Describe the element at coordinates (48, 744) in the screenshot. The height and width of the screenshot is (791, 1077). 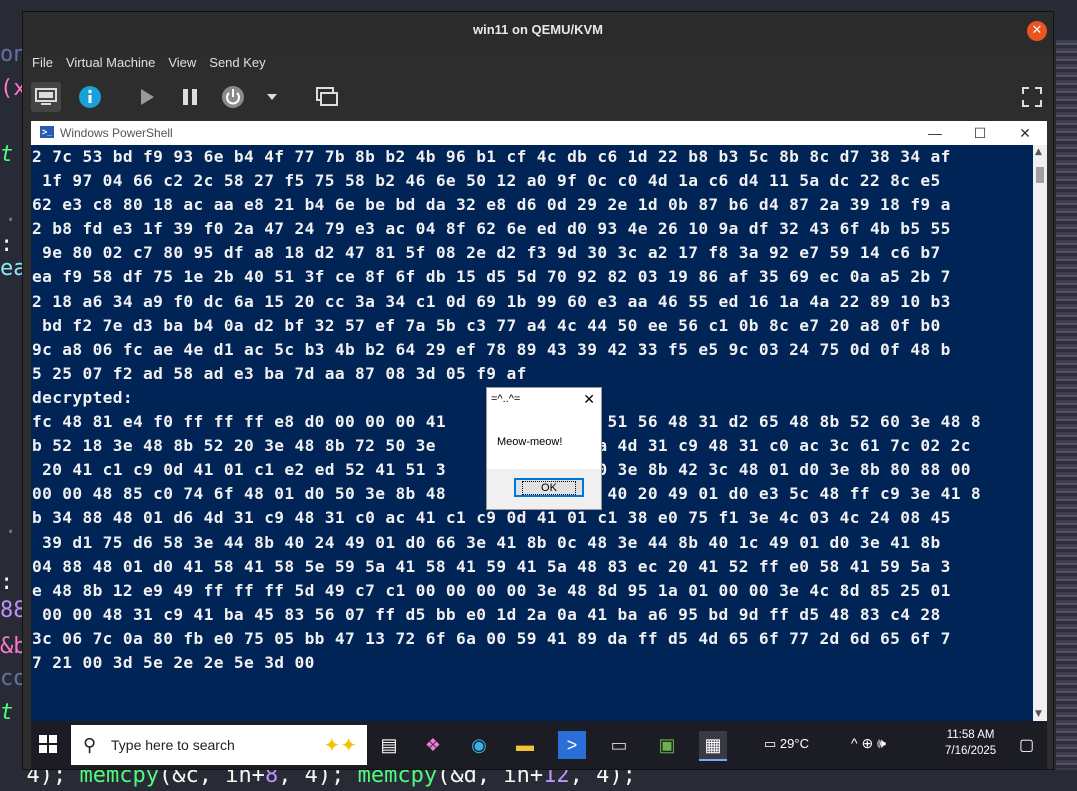
I see `windows-start-icon` at that location.